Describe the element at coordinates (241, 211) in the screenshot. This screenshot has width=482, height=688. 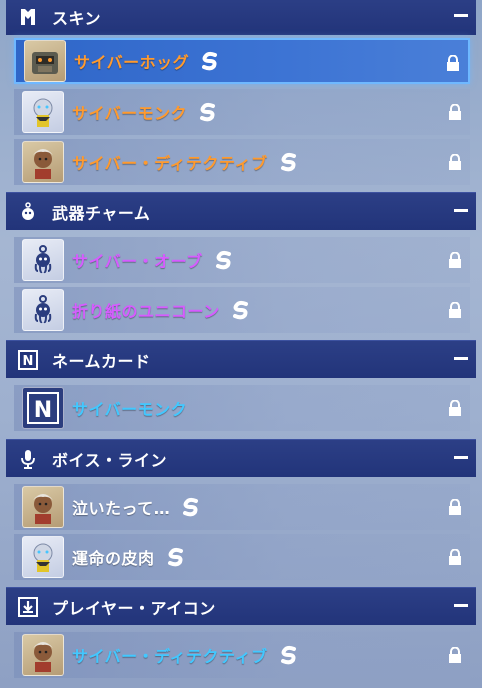
I see `section-header-weapon-charms: 武器チャーム` at that location.